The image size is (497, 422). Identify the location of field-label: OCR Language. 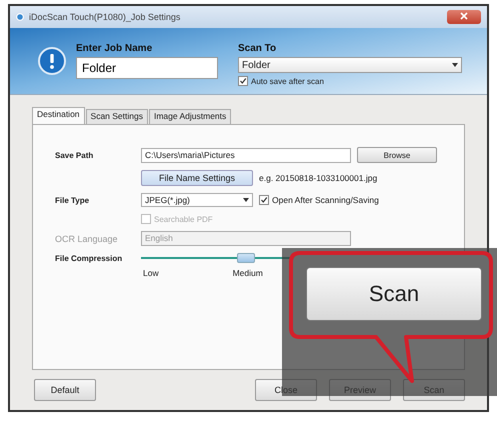
(87, 239).